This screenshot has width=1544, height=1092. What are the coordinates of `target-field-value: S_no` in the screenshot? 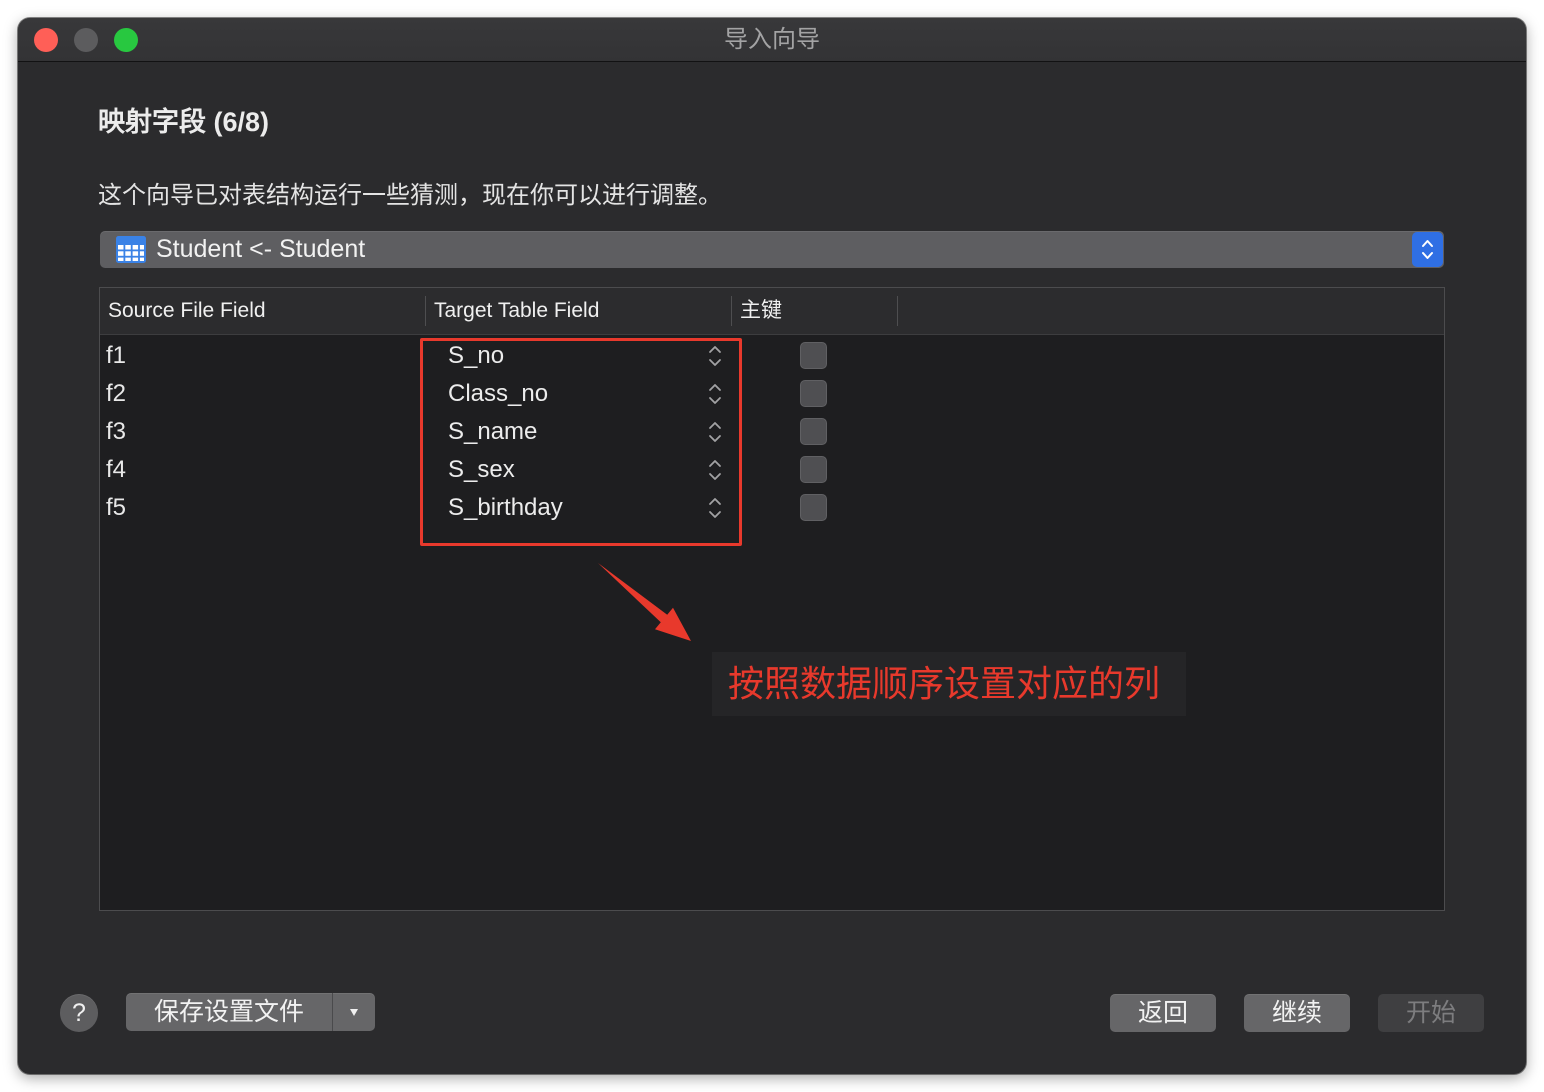 It's located at (476, 355).